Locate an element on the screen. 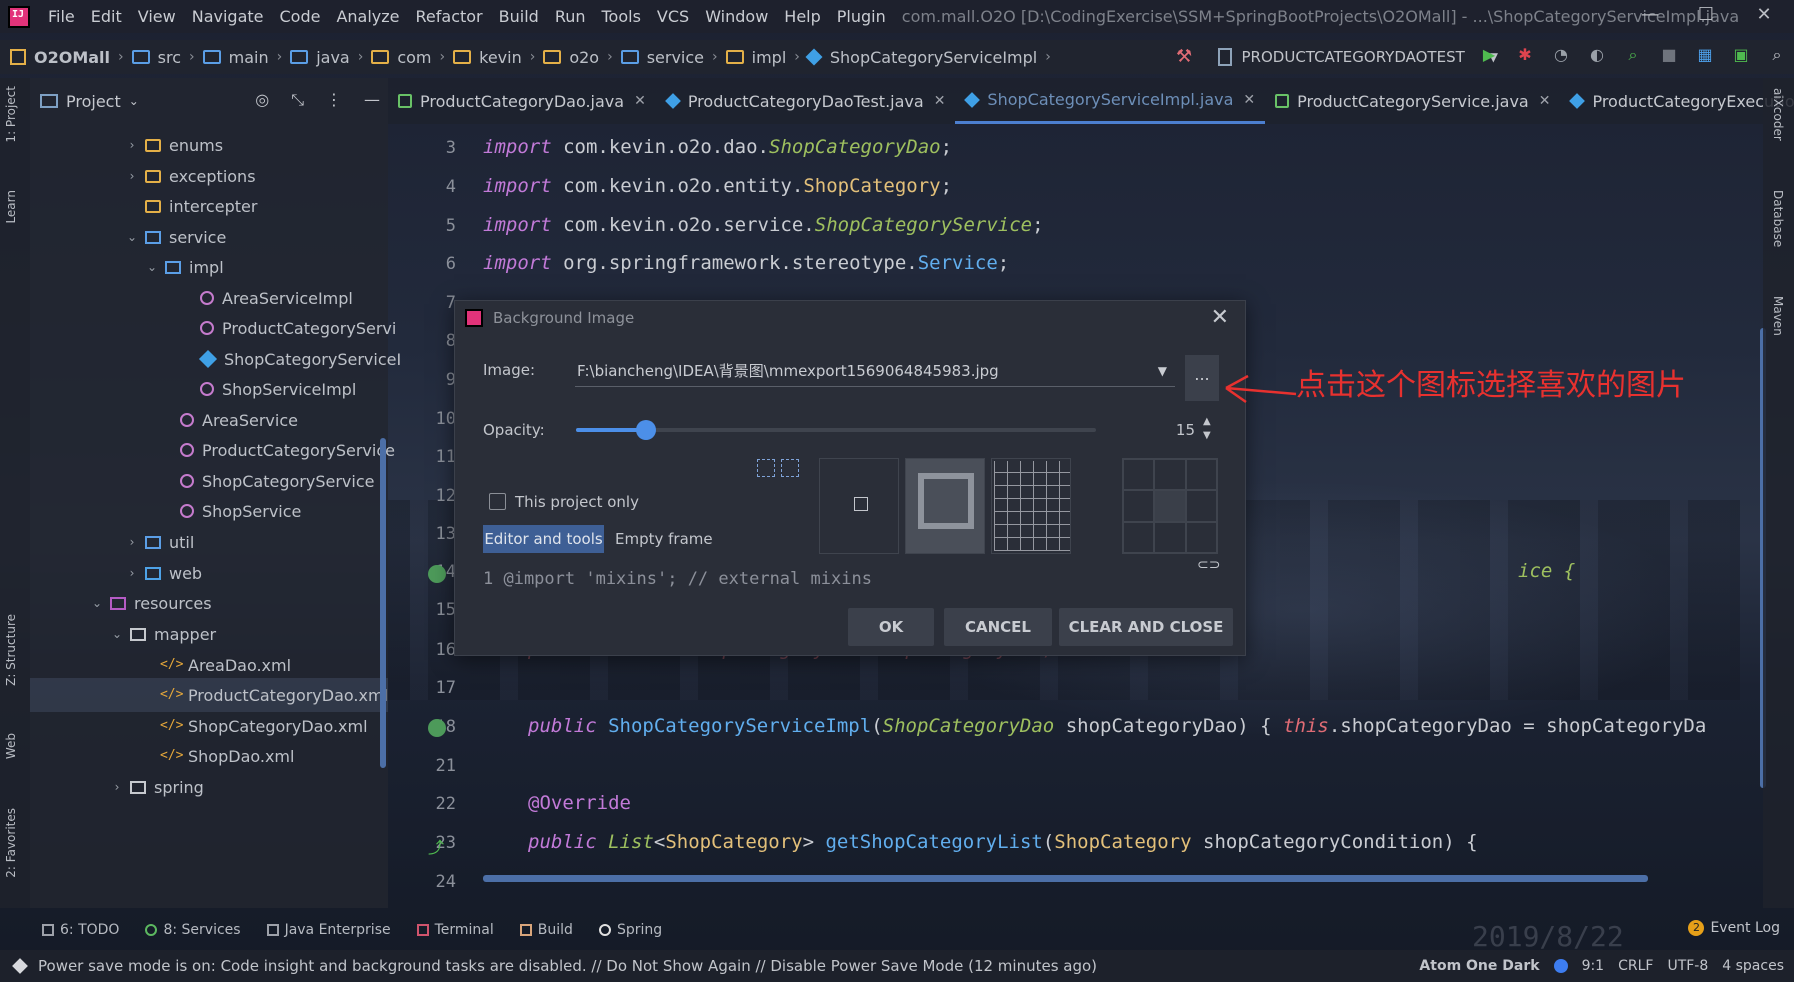  maximize-button: ☐ is located at coordinates (1706, 16).